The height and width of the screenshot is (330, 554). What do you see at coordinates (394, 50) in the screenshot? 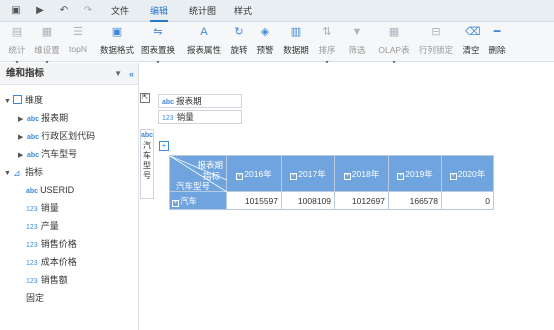
I see `toolbar-label: OLAP表` at bounding box center [394, 50].